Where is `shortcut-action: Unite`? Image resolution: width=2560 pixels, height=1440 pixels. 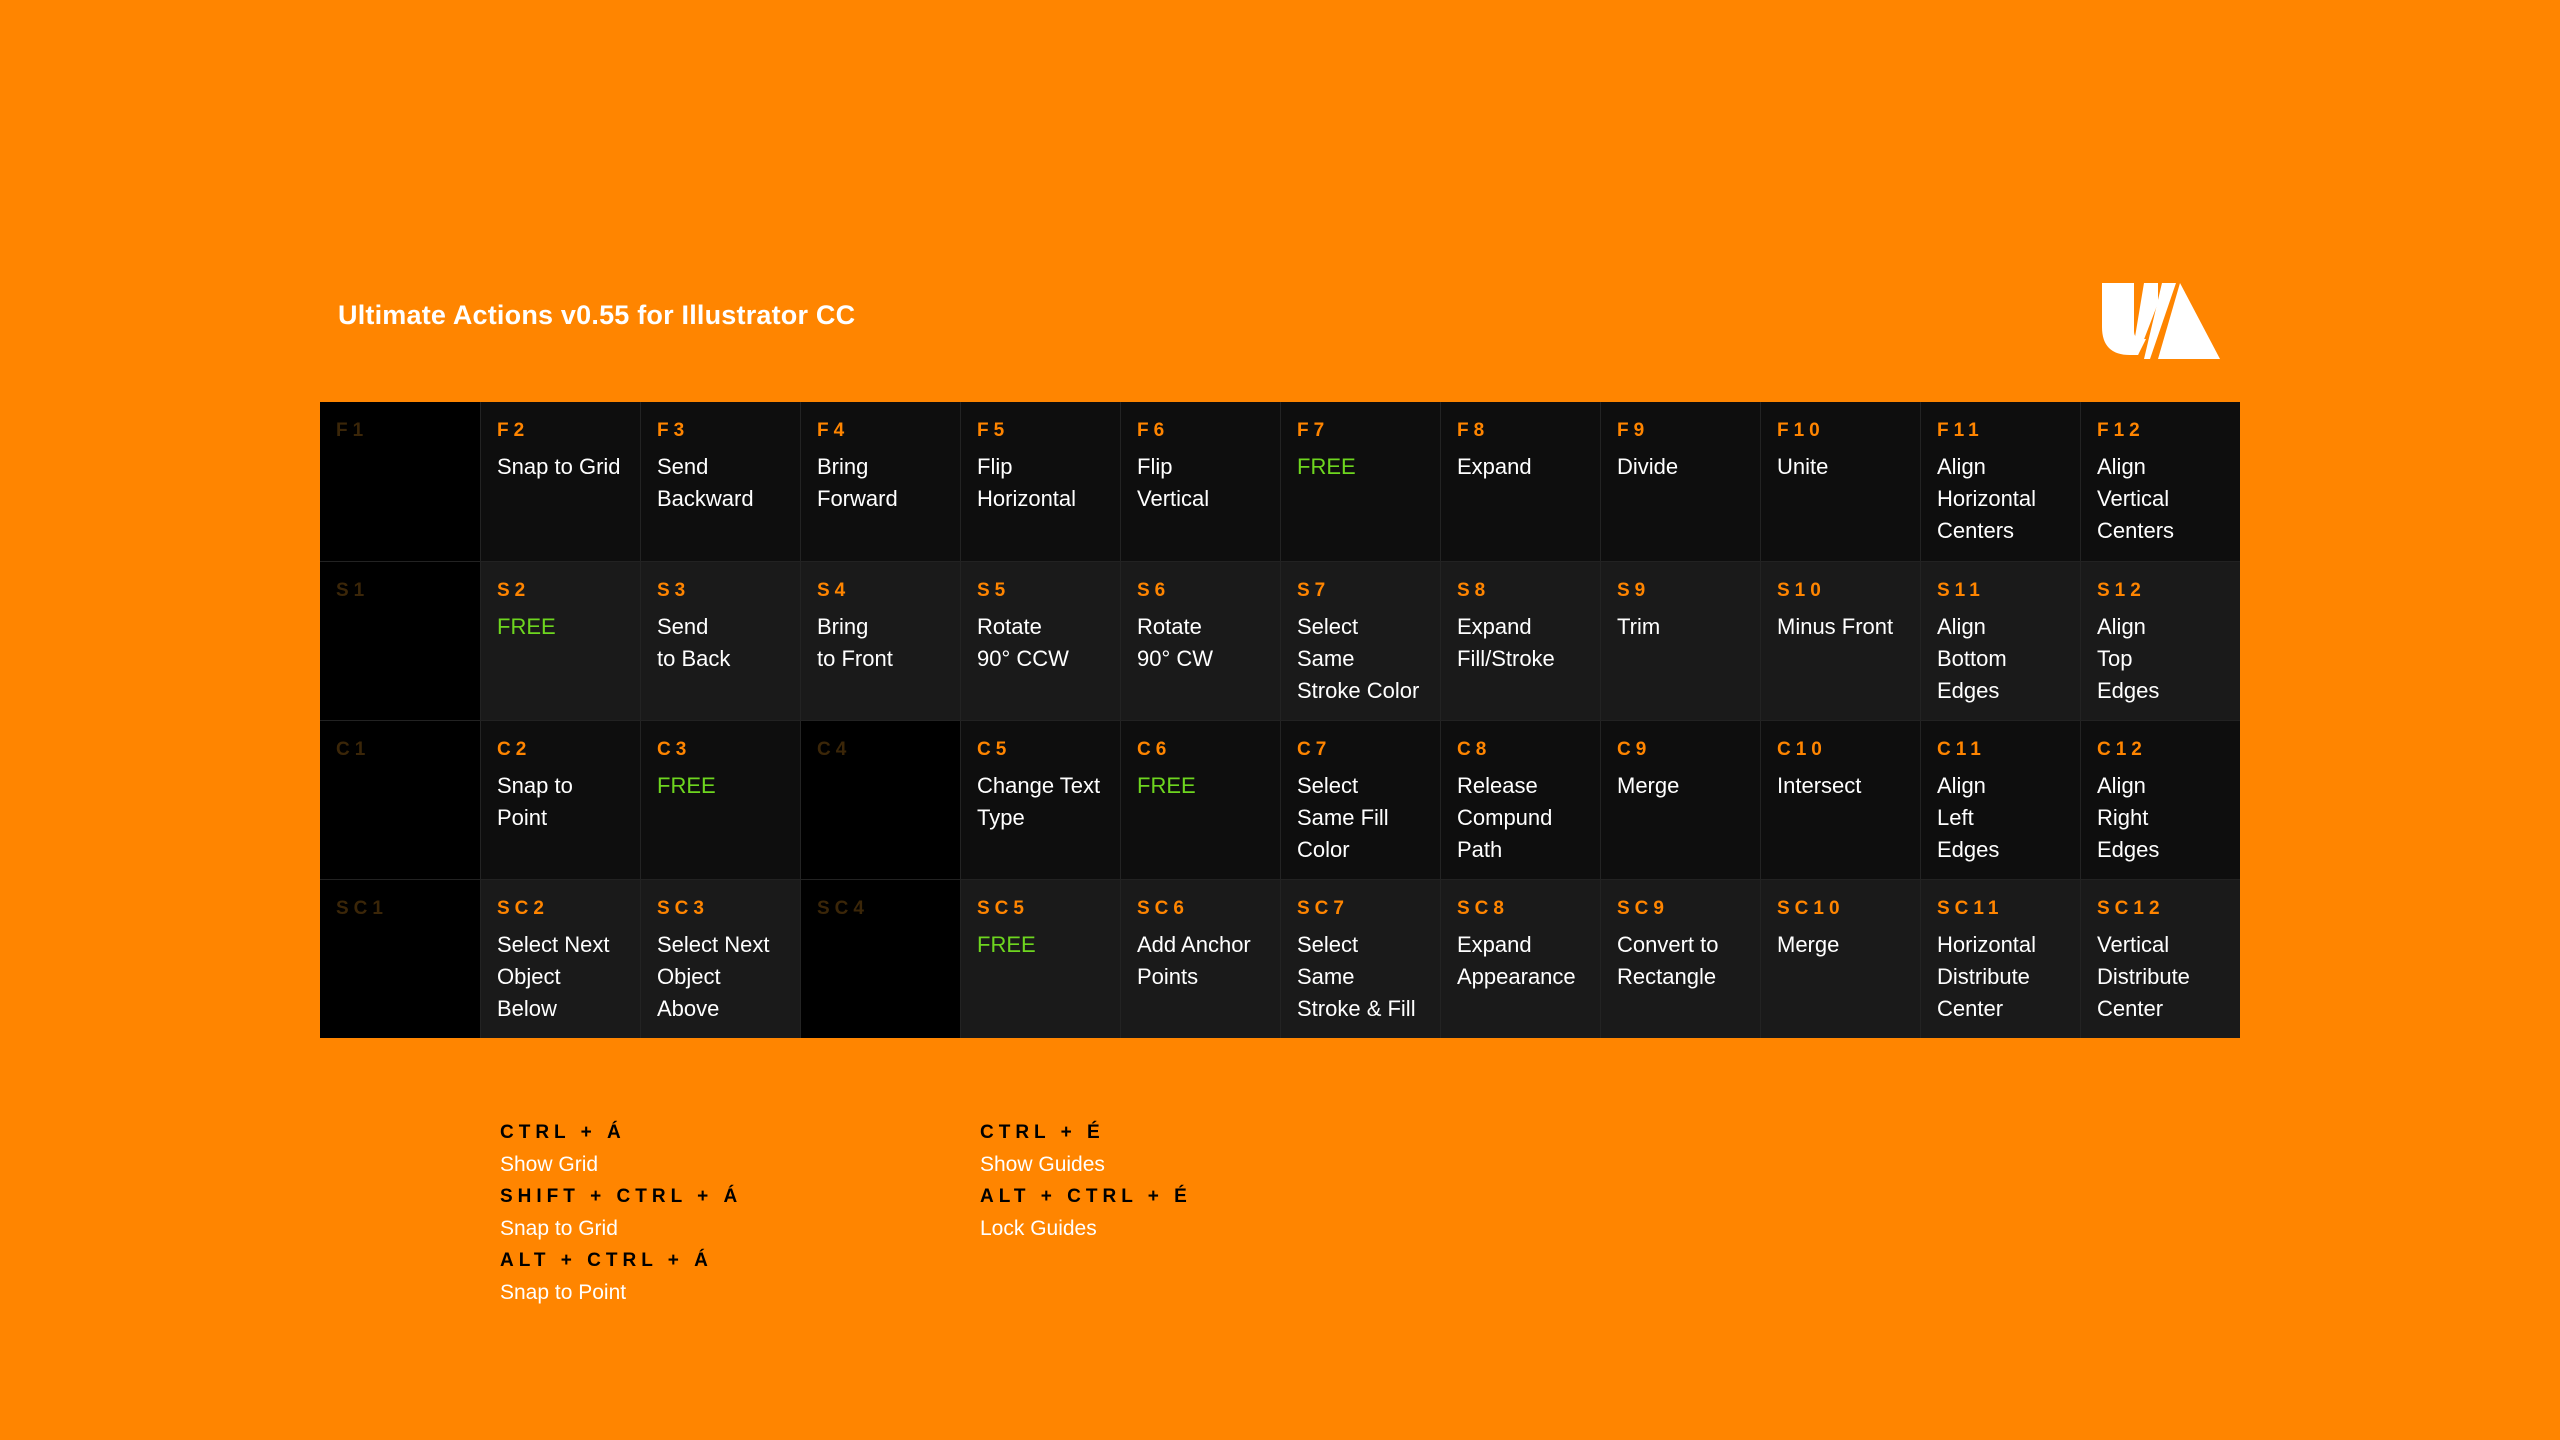 shortcut-action: Unite is located at coordinates (1803, 466).